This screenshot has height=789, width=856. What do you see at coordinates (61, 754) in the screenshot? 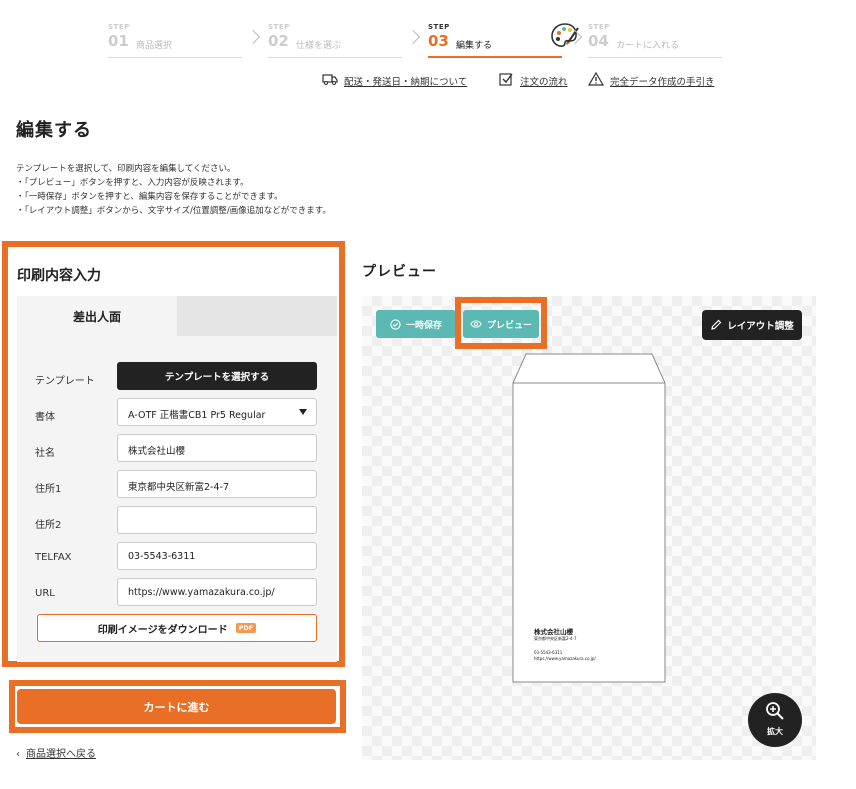
I see `back-link-text: 商品選択へ戻る` at bounding box center [61, 754].